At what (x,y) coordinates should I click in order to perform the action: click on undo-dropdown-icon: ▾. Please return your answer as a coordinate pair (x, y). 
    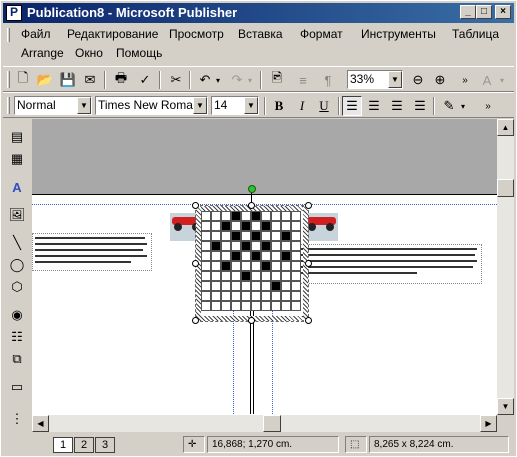
    Looking at the image, I should click on (218, 80).